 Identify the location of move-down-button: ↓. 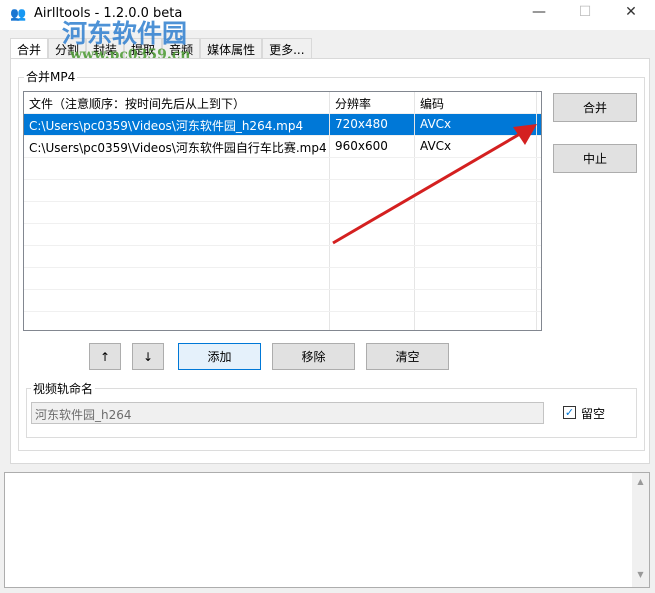
(148, 356).